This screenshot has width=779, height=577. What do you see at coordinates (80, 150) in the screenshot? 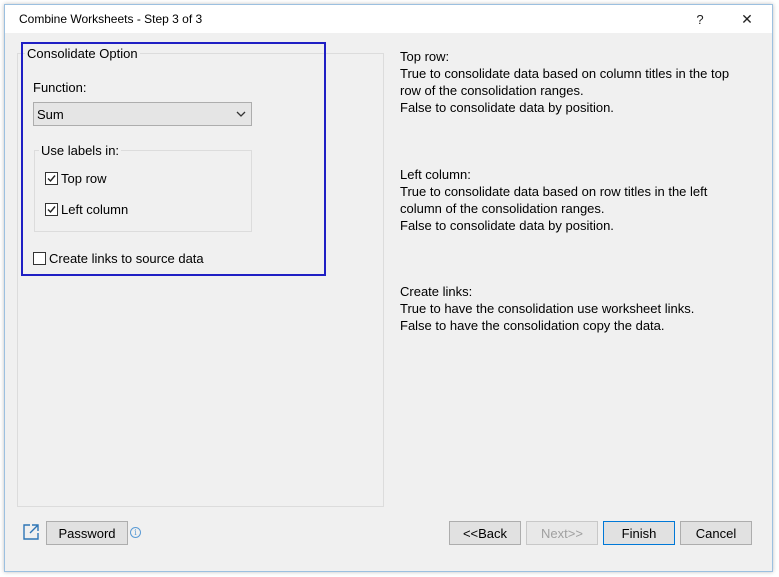
I see `use-labels-legend: Use labels in:` at bounding box center [80, 150].